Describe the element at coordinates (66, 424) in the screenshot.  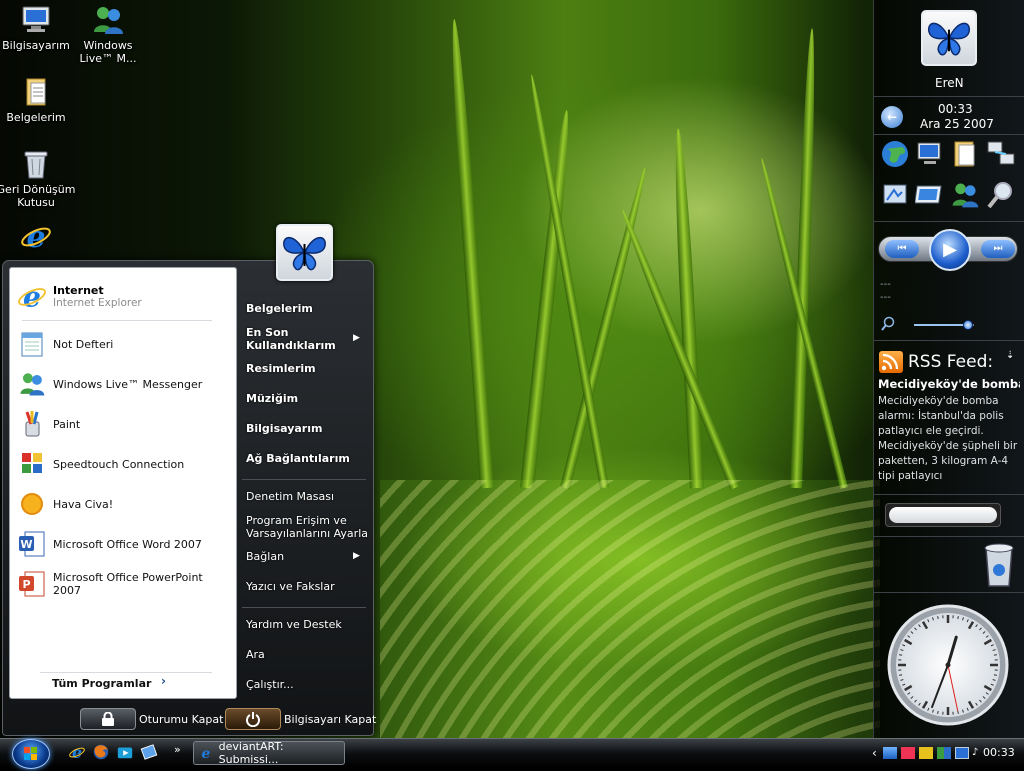
I see `program-label: Paint` at that location.